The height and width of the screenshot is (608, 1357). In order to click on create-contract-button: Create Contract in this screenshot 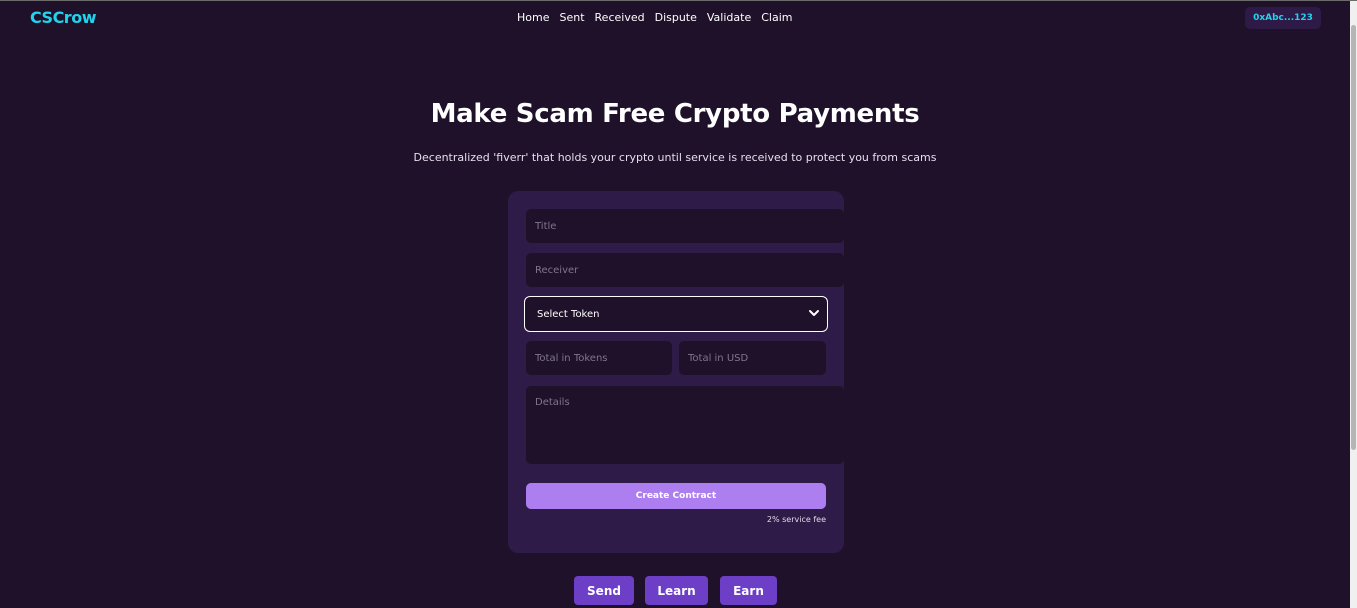, I will do `click(676, 496)`.